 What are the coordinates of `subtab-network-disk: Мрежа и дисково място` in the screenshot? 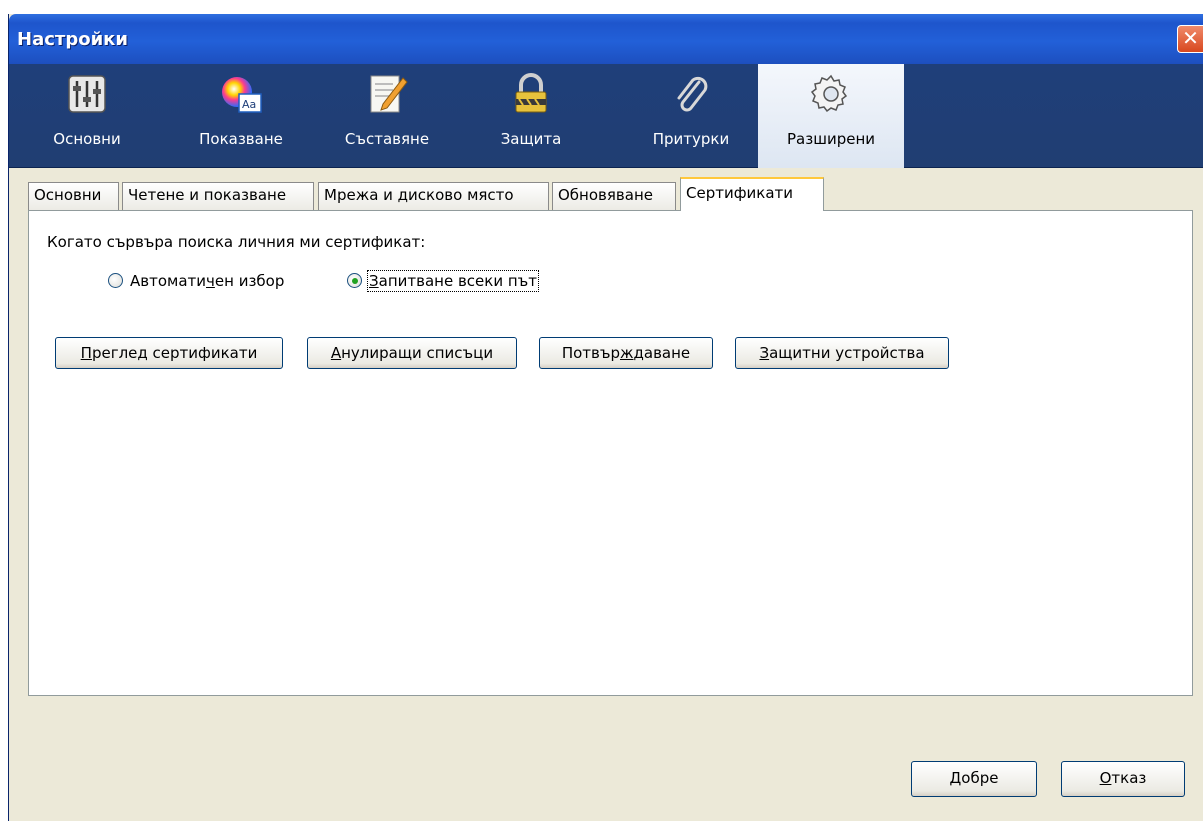 It's located at (433, 196).